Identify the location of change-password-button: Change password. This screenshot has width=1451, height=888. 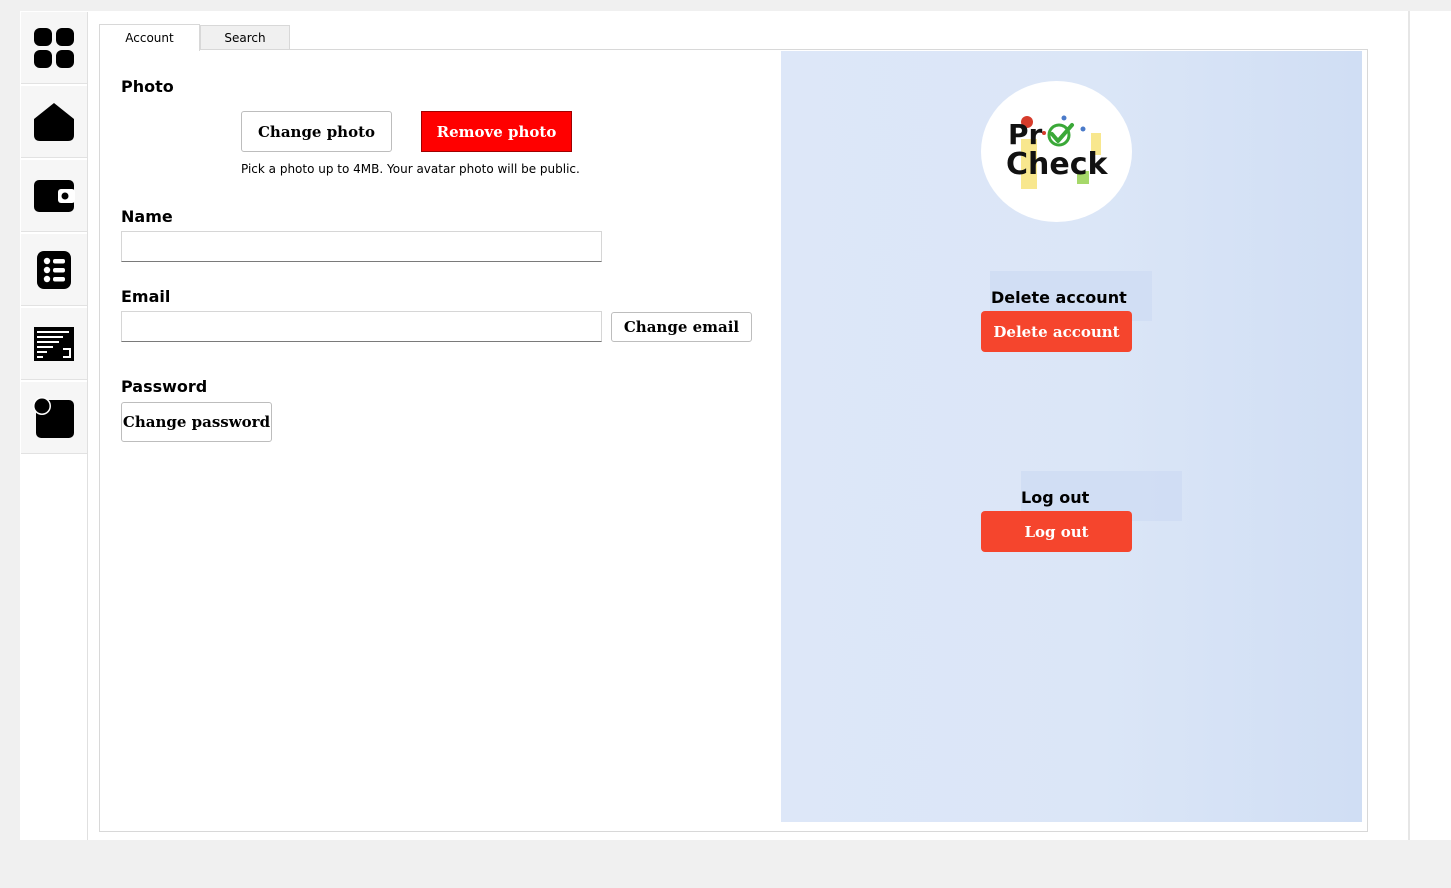
(196, 422).